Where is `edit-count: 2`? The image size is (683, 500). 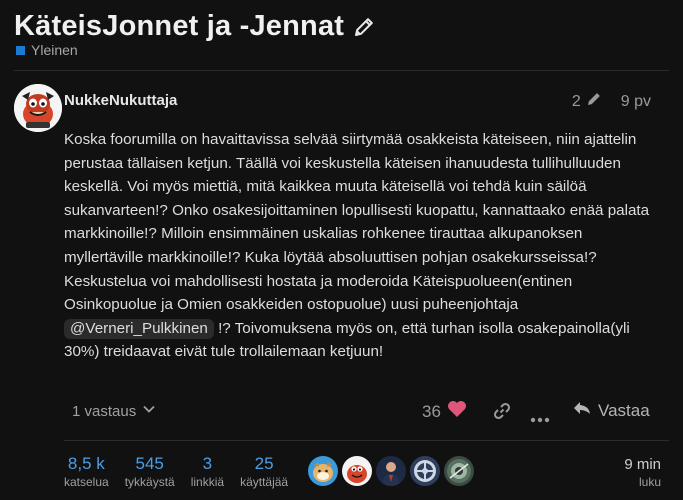
edit-count: 2 is located at coordinates (576, 102).